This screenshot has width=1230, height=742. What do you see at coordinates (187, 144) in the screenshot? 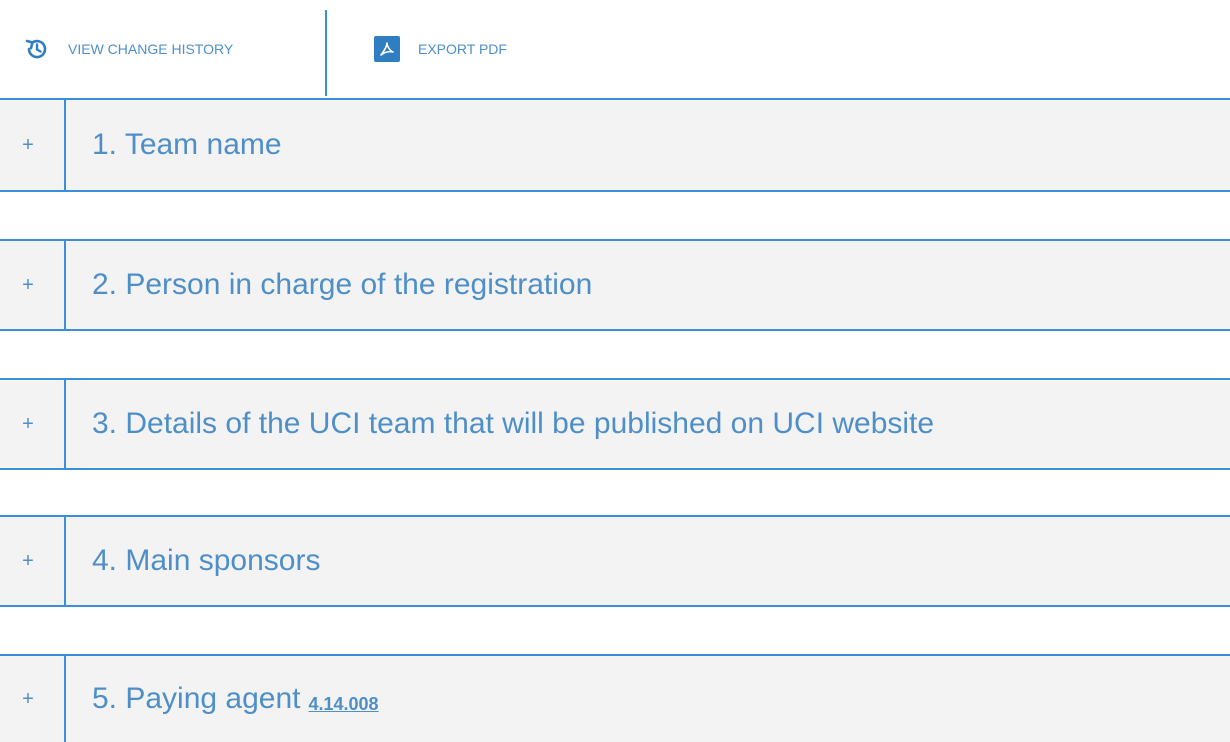
I see `section-title: 1. Team name` at bounding box center [187, 144].